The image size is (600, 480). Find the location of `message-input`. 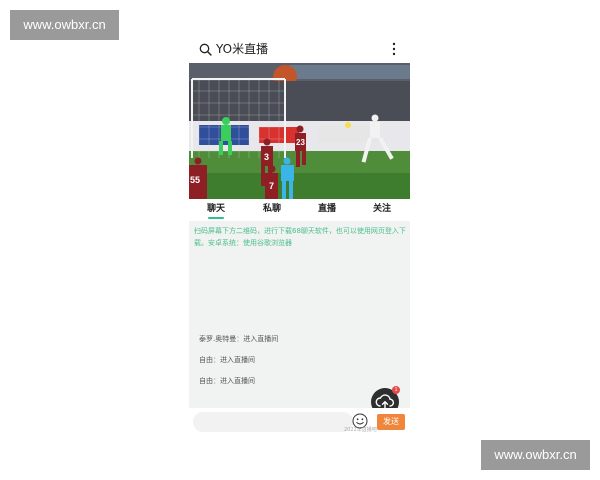

message-input is located at coordinates (273, 422).